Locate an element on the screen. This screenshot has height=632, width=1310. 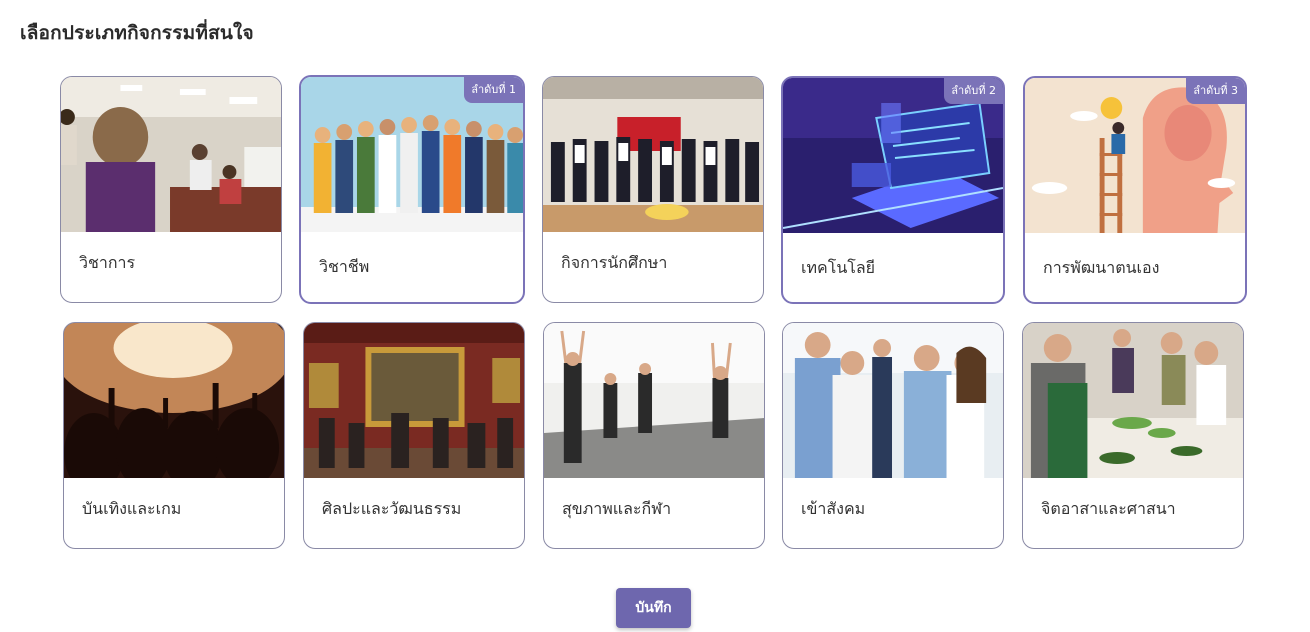
category-card-health-sports: สุขภาพและกีฬา is located at coordinates (654, 435).